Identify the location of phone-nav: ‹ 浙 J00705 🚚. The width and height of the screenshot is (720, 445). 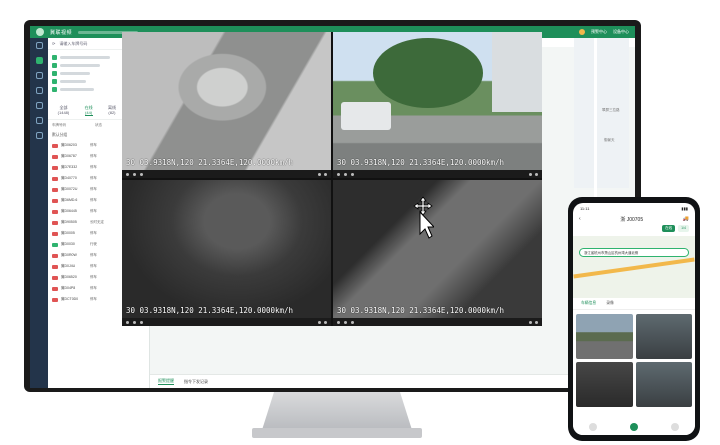
(634, 219).